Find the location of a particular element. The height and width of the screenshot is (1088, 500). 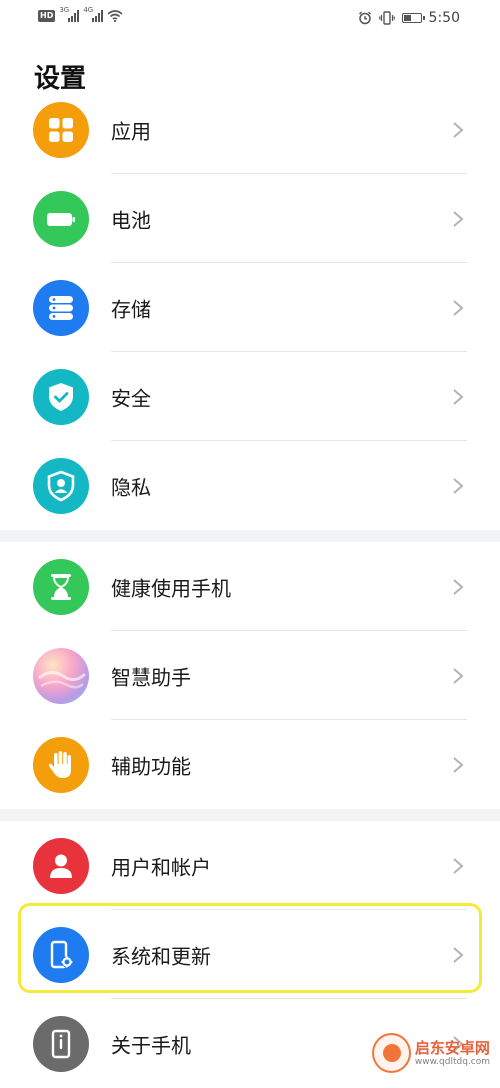

settings-item-label: 关于手机 is located at coordinates (151, 1045).